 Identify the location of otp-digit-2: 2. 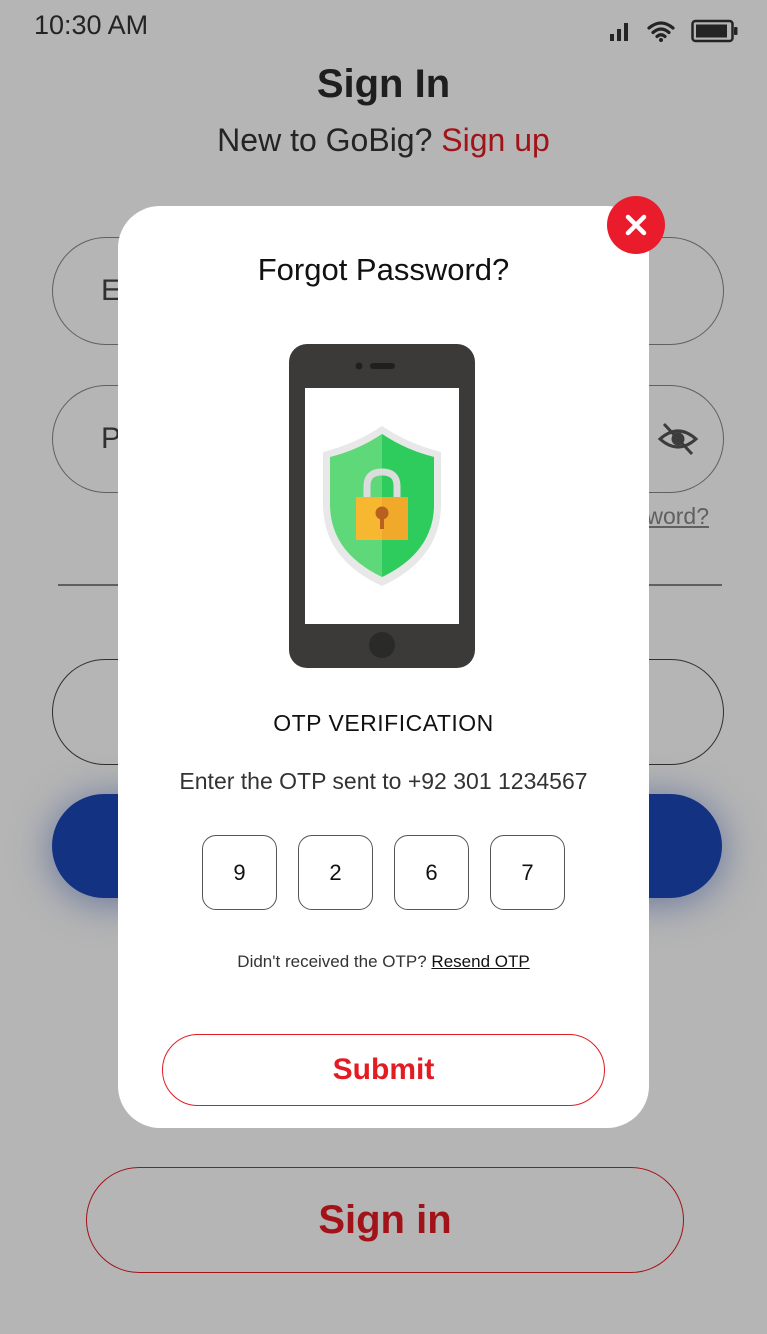
(335, 872).